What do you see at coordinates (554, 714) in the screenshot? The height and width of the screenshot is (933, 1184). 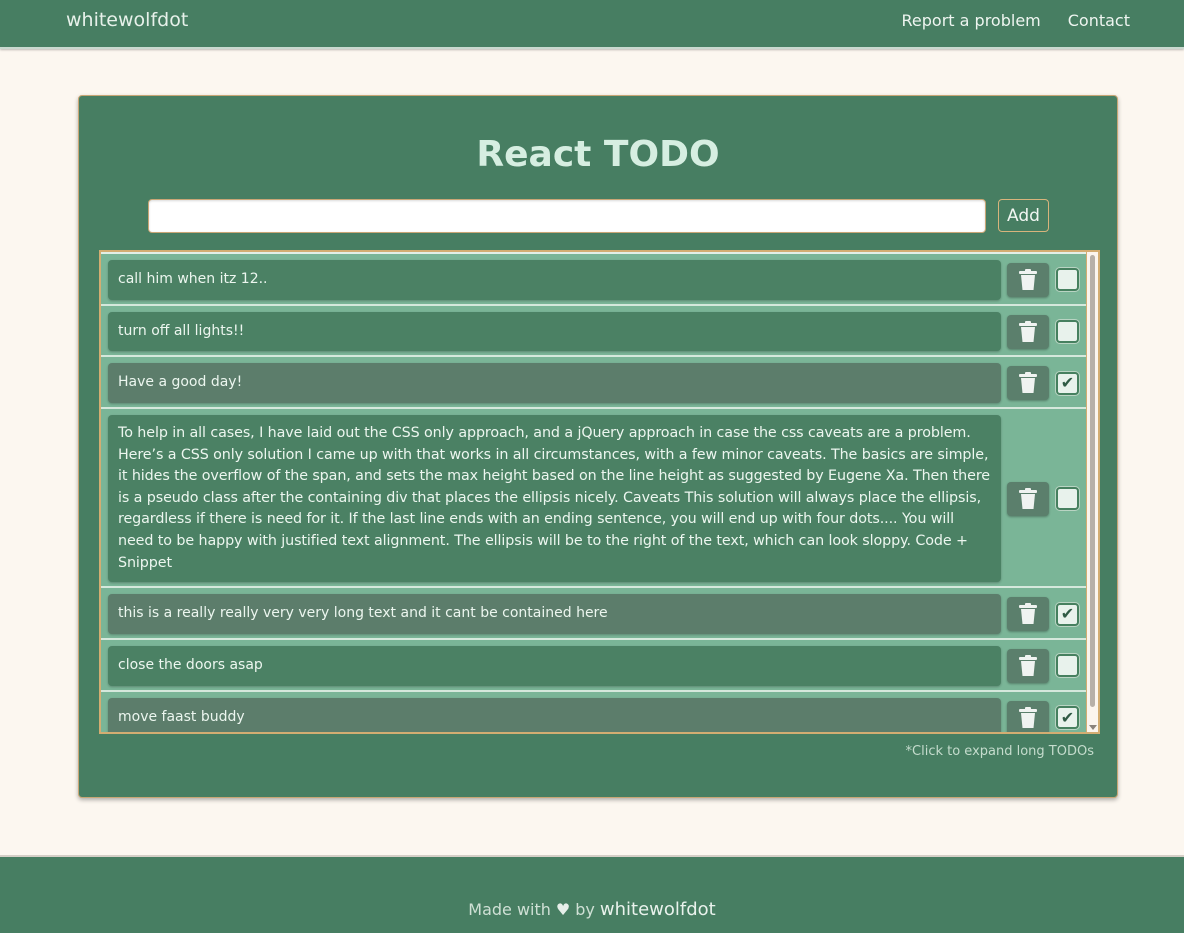 I see `todo-text: move faast buddy` at bounding box center [554, 714].